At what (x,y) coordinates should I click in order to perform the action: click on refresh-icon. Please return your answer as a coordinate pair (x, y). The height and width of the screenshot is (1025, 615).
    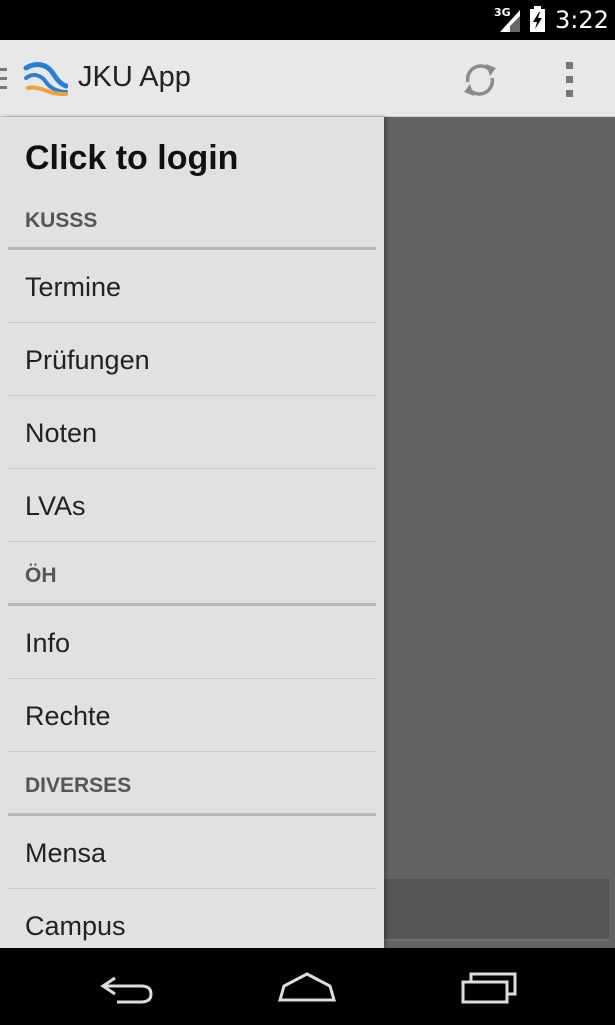
    Looking at the image, I should click on (480, 80).